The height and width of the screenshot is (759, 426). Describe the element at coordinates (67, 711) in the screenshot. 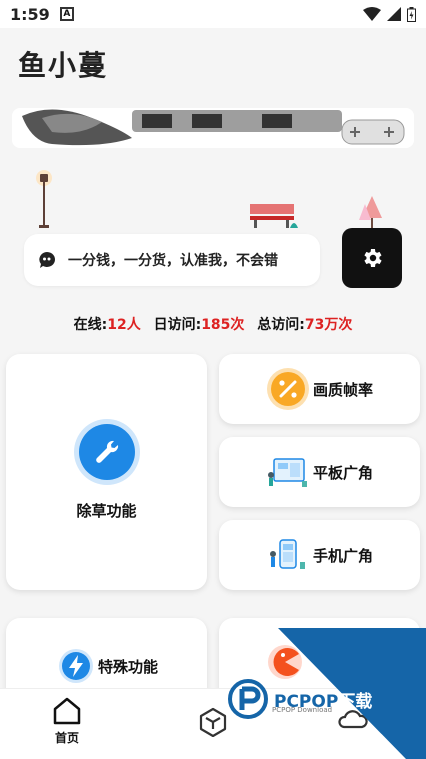

I see `home-icon` at that location.